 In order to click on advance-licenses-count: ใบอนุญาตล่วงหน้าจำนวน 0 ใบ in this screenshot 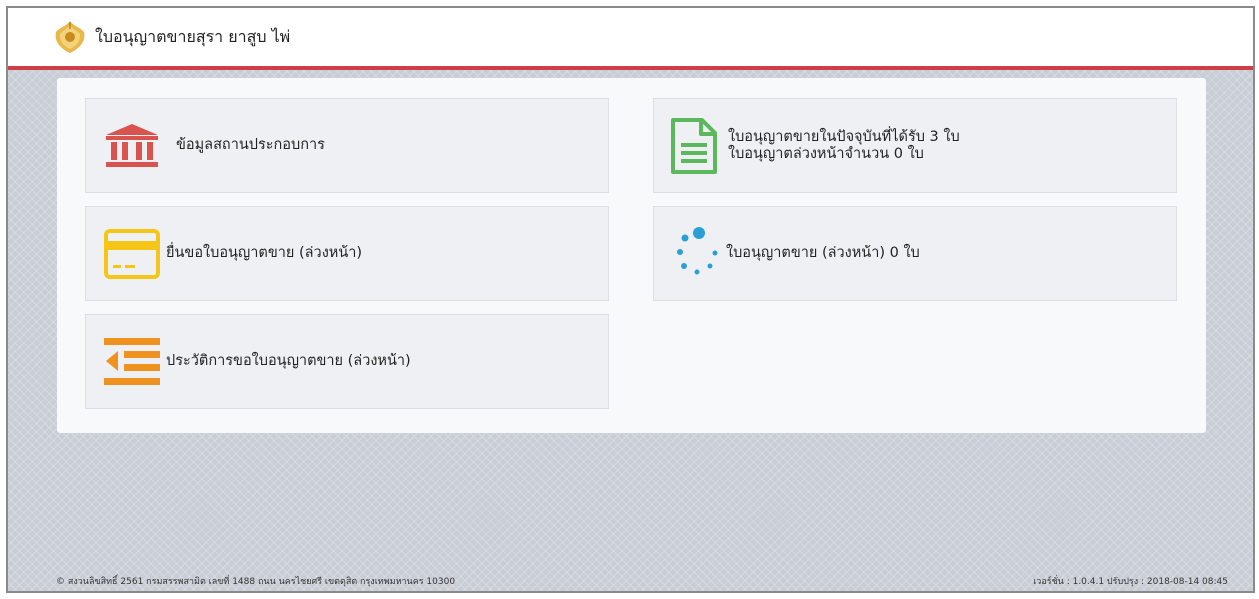, I will do `click(826, 153)`.